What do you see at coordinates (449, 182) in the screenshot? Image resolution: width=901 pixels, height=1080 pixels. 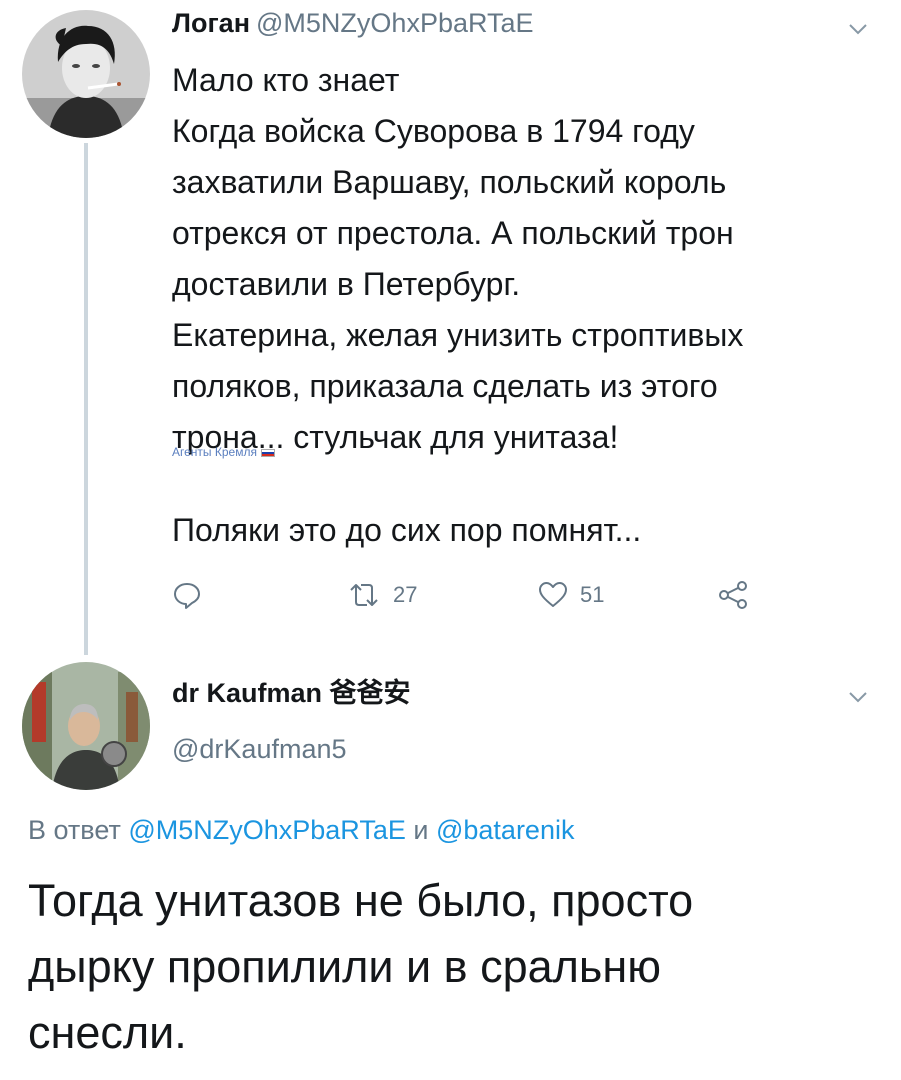 I see `tweet-text-line: захватили Варшаву, польский король` at bounding box center [449, 182].